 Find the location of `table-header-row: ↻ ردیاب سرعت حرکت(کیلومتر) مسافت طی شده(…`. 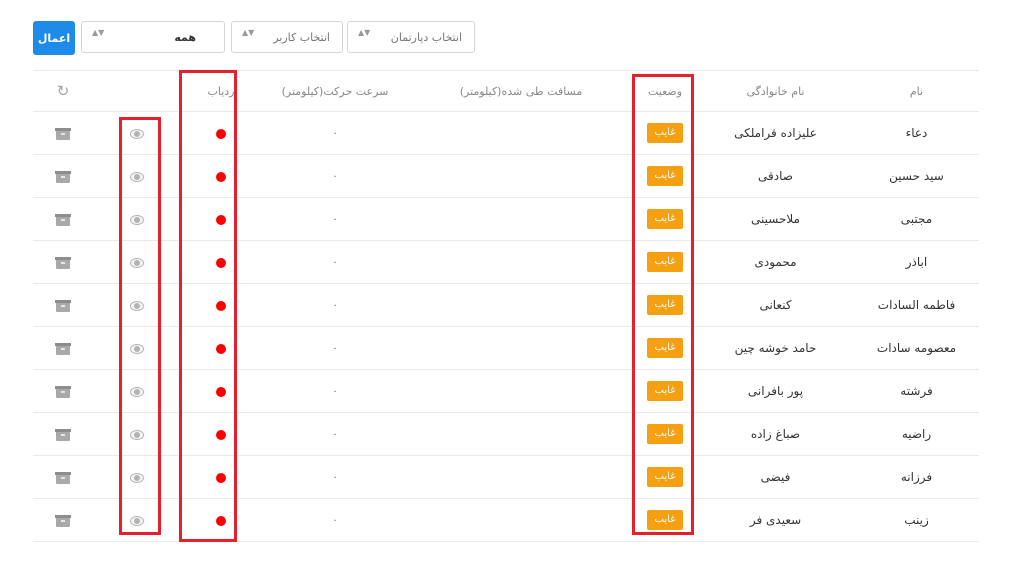

table-header-row: ↻ ردیاب سرعت حرکت(کیلومتر) مسافت طی شده(… is located at coordinates (506, 91).